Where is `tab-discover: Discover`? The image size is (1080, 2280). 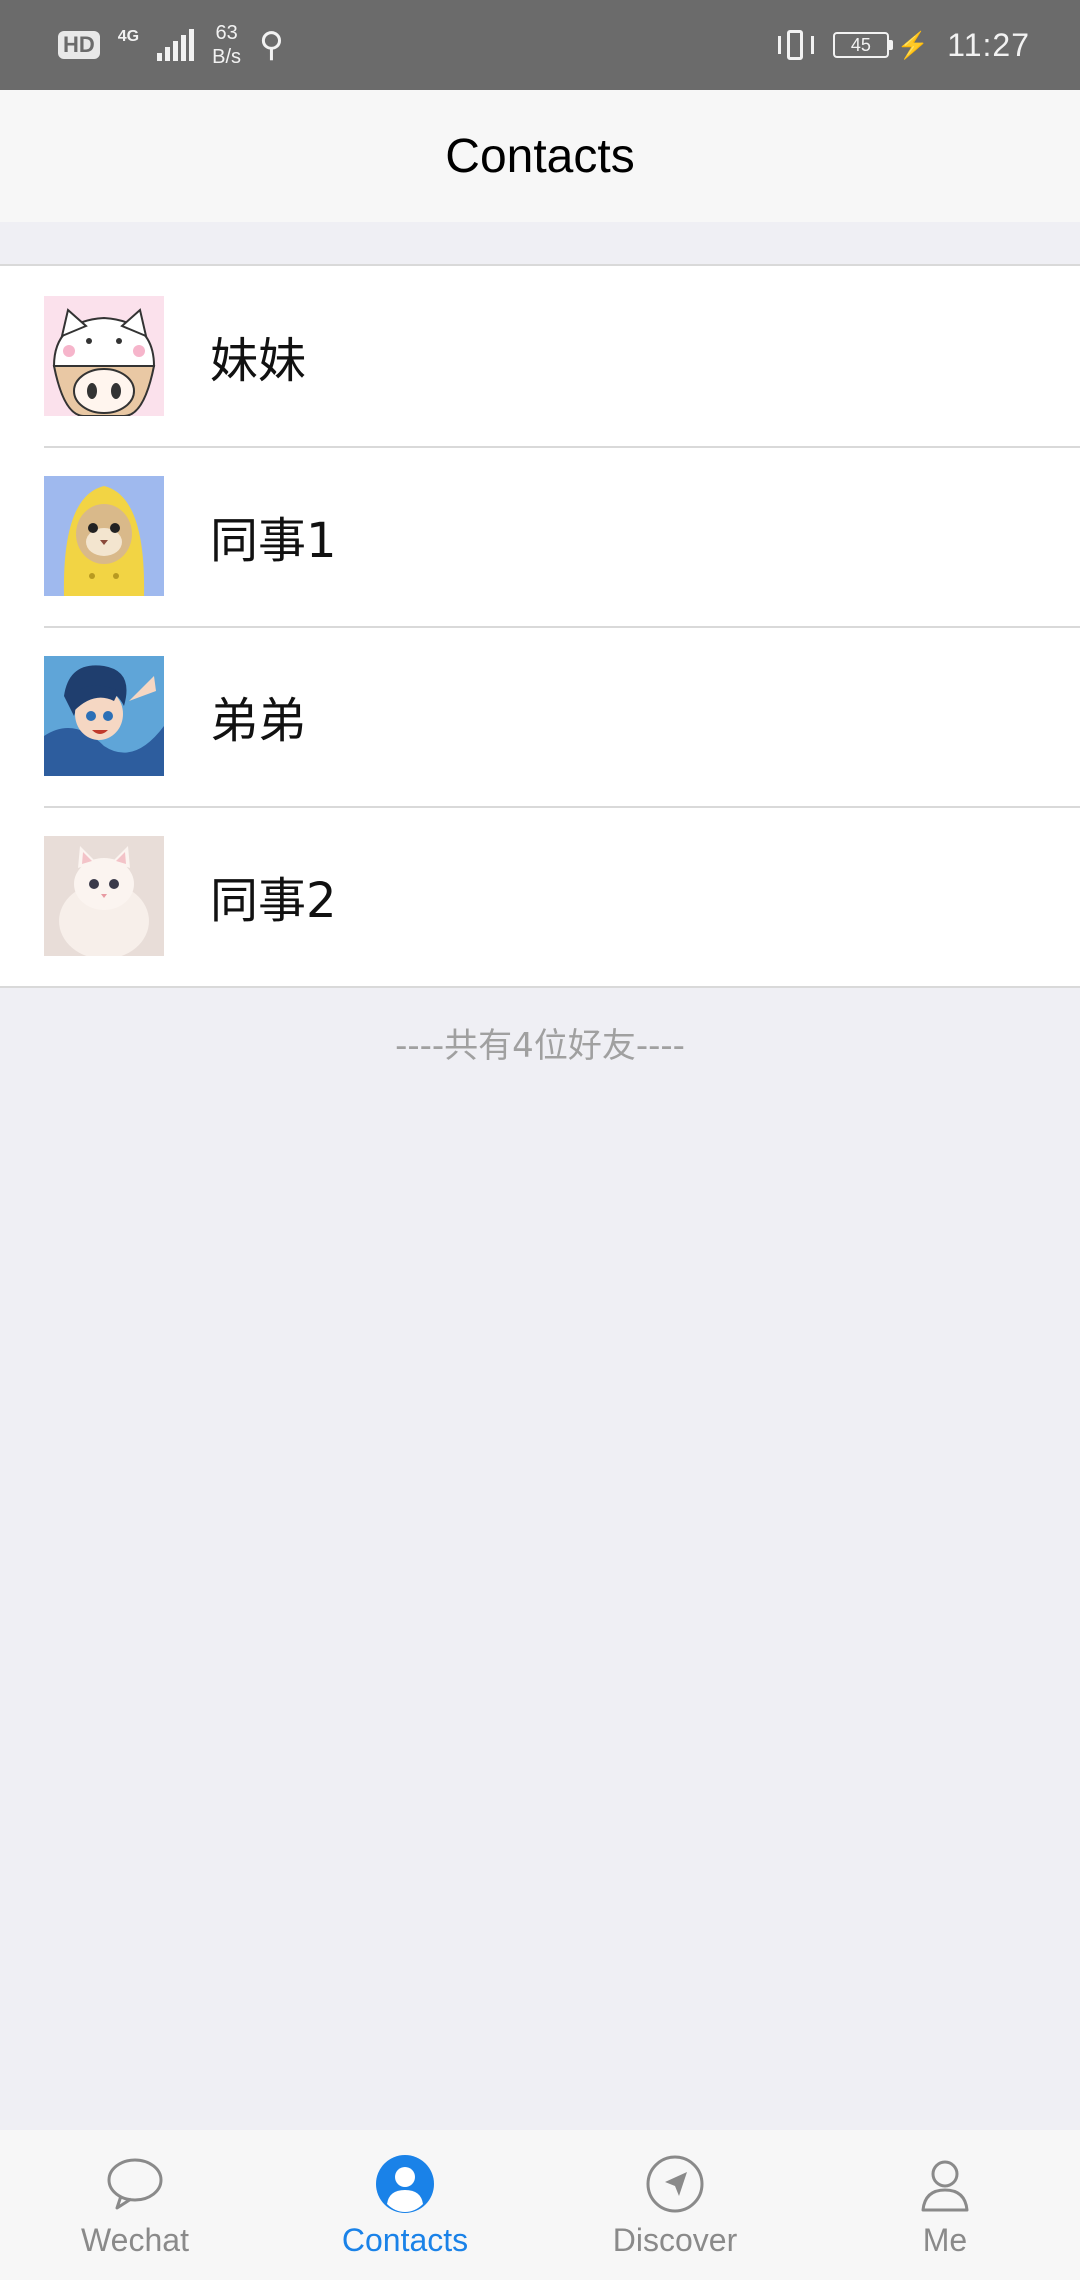
tab-discover: Discover is located at coordinates (675, 2205).